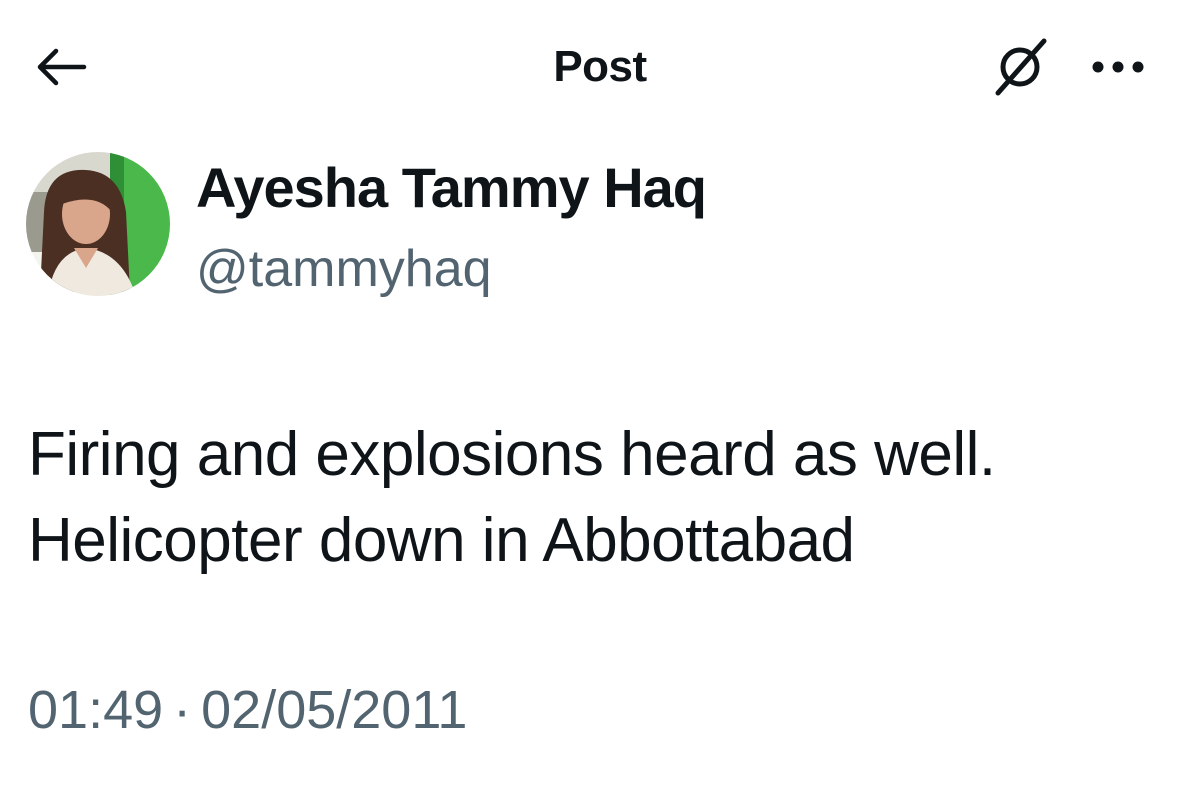 The image size is (1200, 793). What do you see at coordinates (512, 454) in the screenshot?
I see `post-text-line: Firing and explosions heard as well.` at bounding box center [512, 454].